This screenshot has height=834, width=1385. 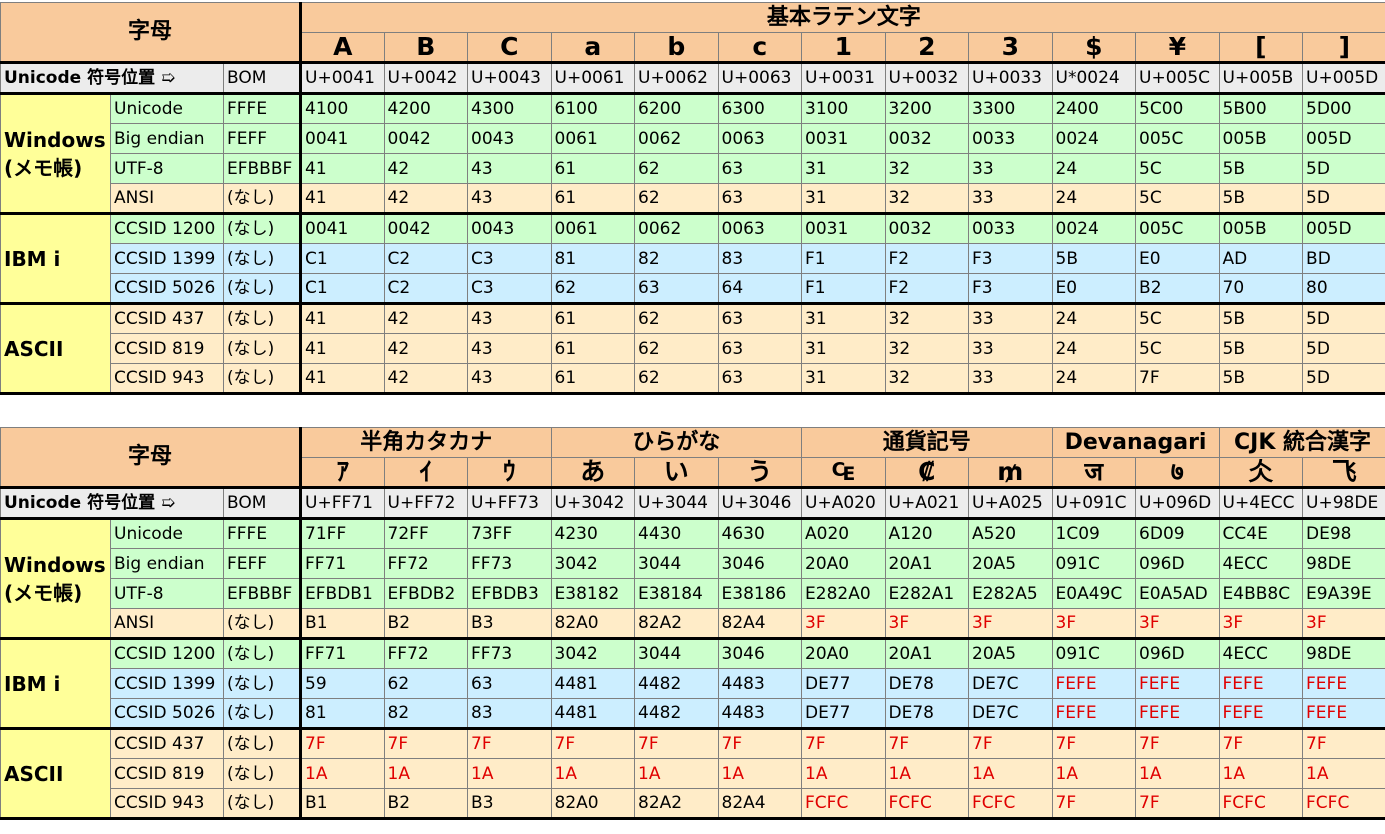 I want to click on alphabet-label: 字母, so click(x=151, y=33).